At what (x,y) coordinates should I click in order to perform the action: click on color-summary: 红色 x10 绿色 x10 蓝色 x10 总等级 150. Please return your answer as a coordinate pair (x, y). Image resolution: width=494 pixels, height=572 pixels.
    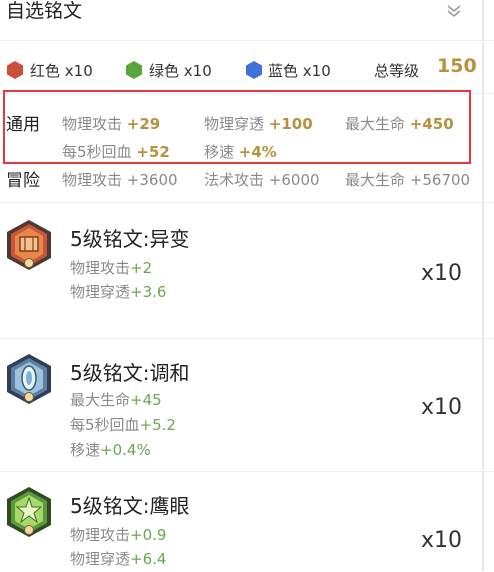
    Looking at the image, I should click on (247, 67).